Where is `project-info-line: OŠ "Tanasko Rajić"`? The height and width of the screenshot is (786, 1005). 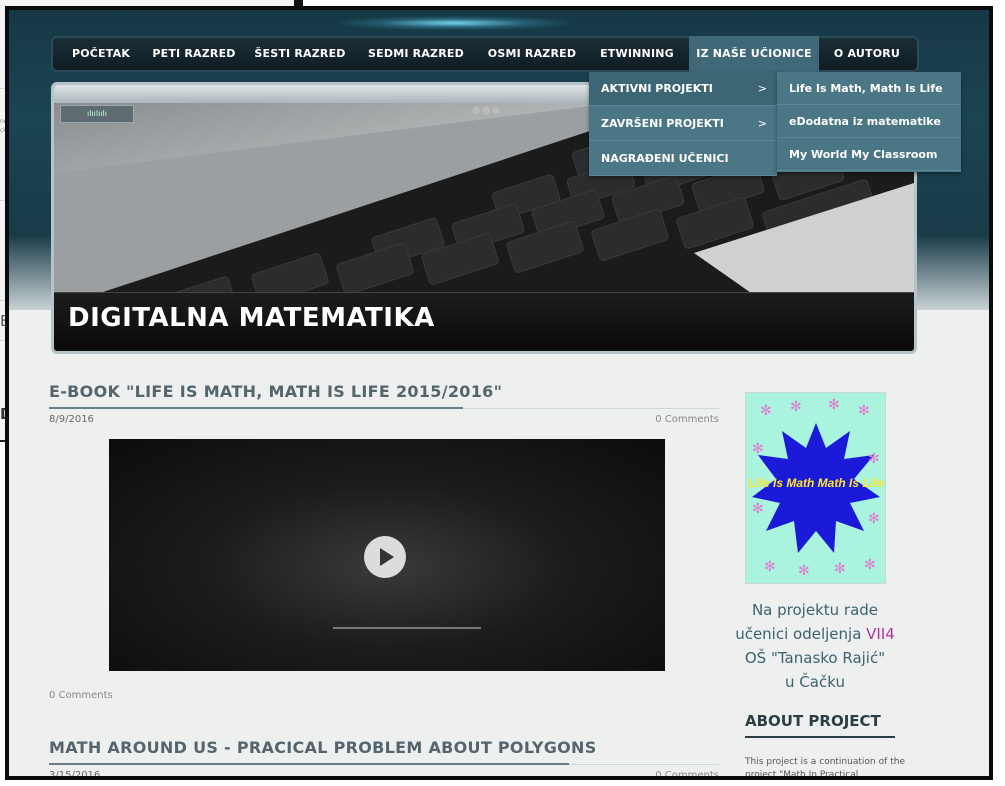 project-info-line: OŠ "Tanasko Rajić" is located at coordinates (815, 658).